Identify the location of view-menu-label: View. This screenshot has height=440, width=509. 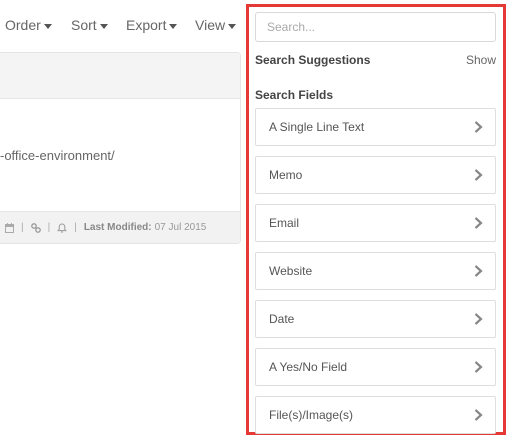
(210, 25).